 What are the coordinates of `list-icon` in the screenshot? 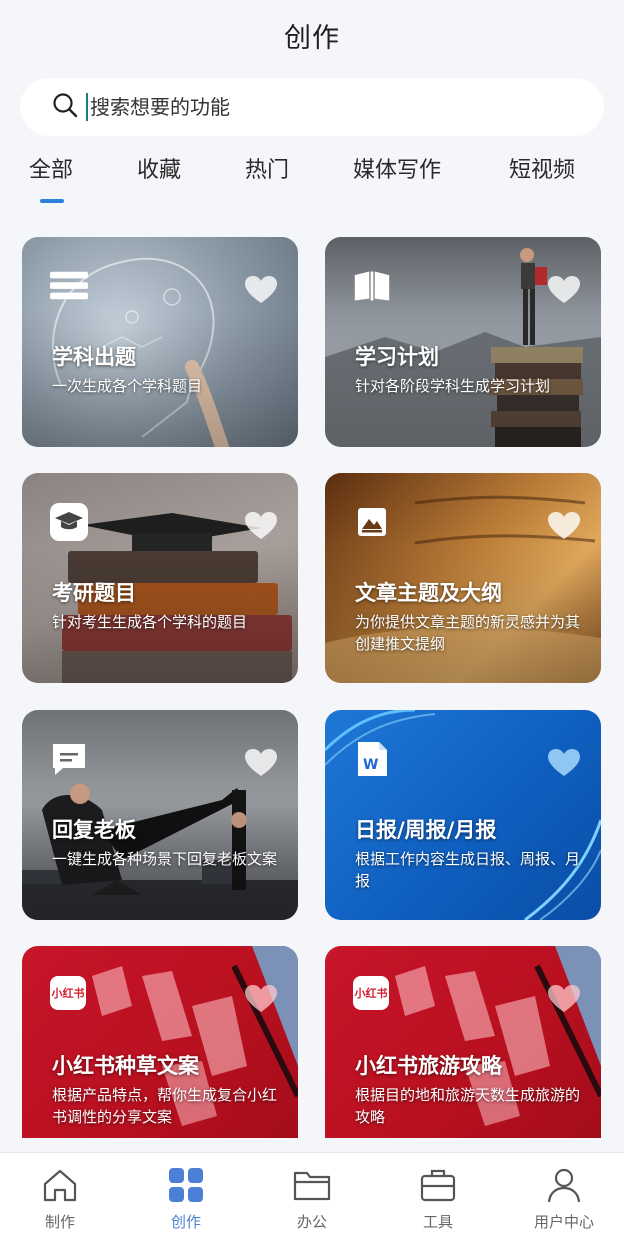 It's located at (69, 286).